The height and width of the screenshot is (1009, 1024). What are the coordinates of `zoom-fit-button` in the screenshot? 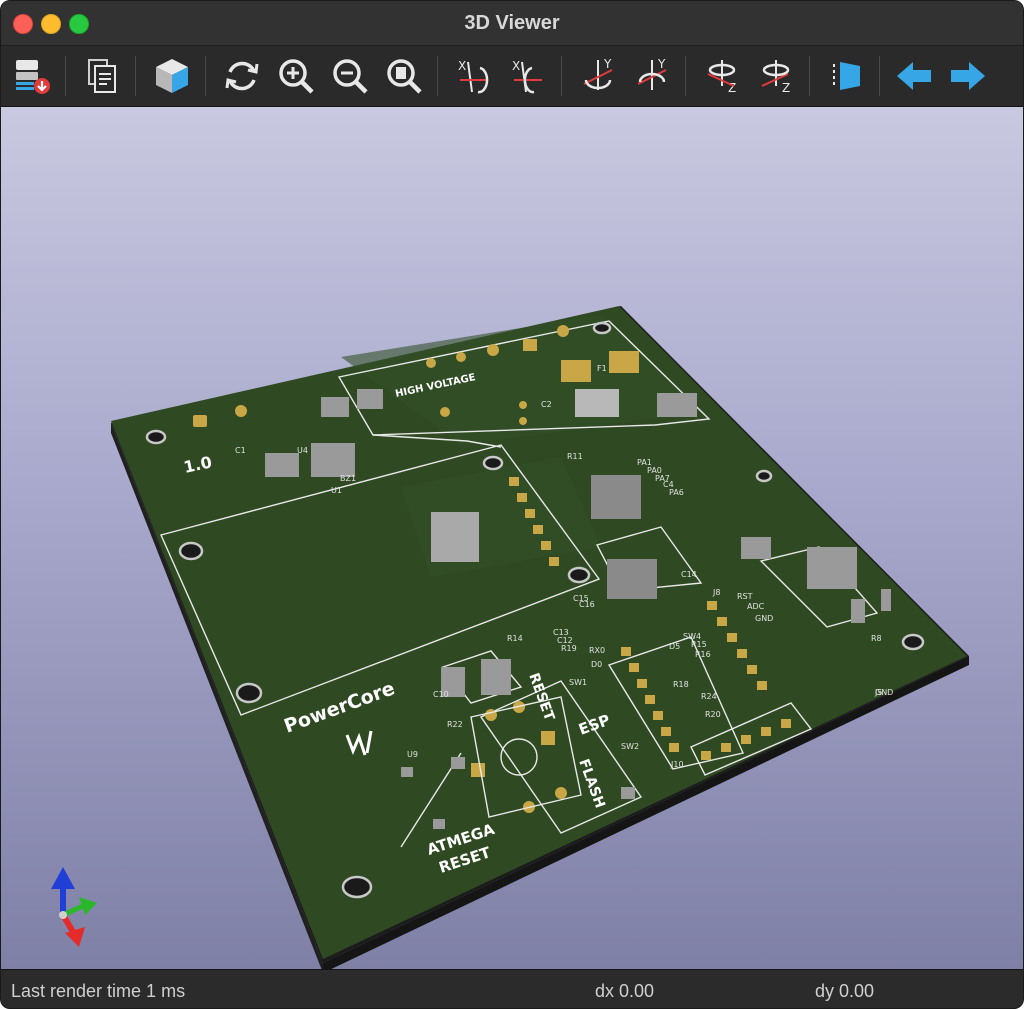 It's located at (404, 76).